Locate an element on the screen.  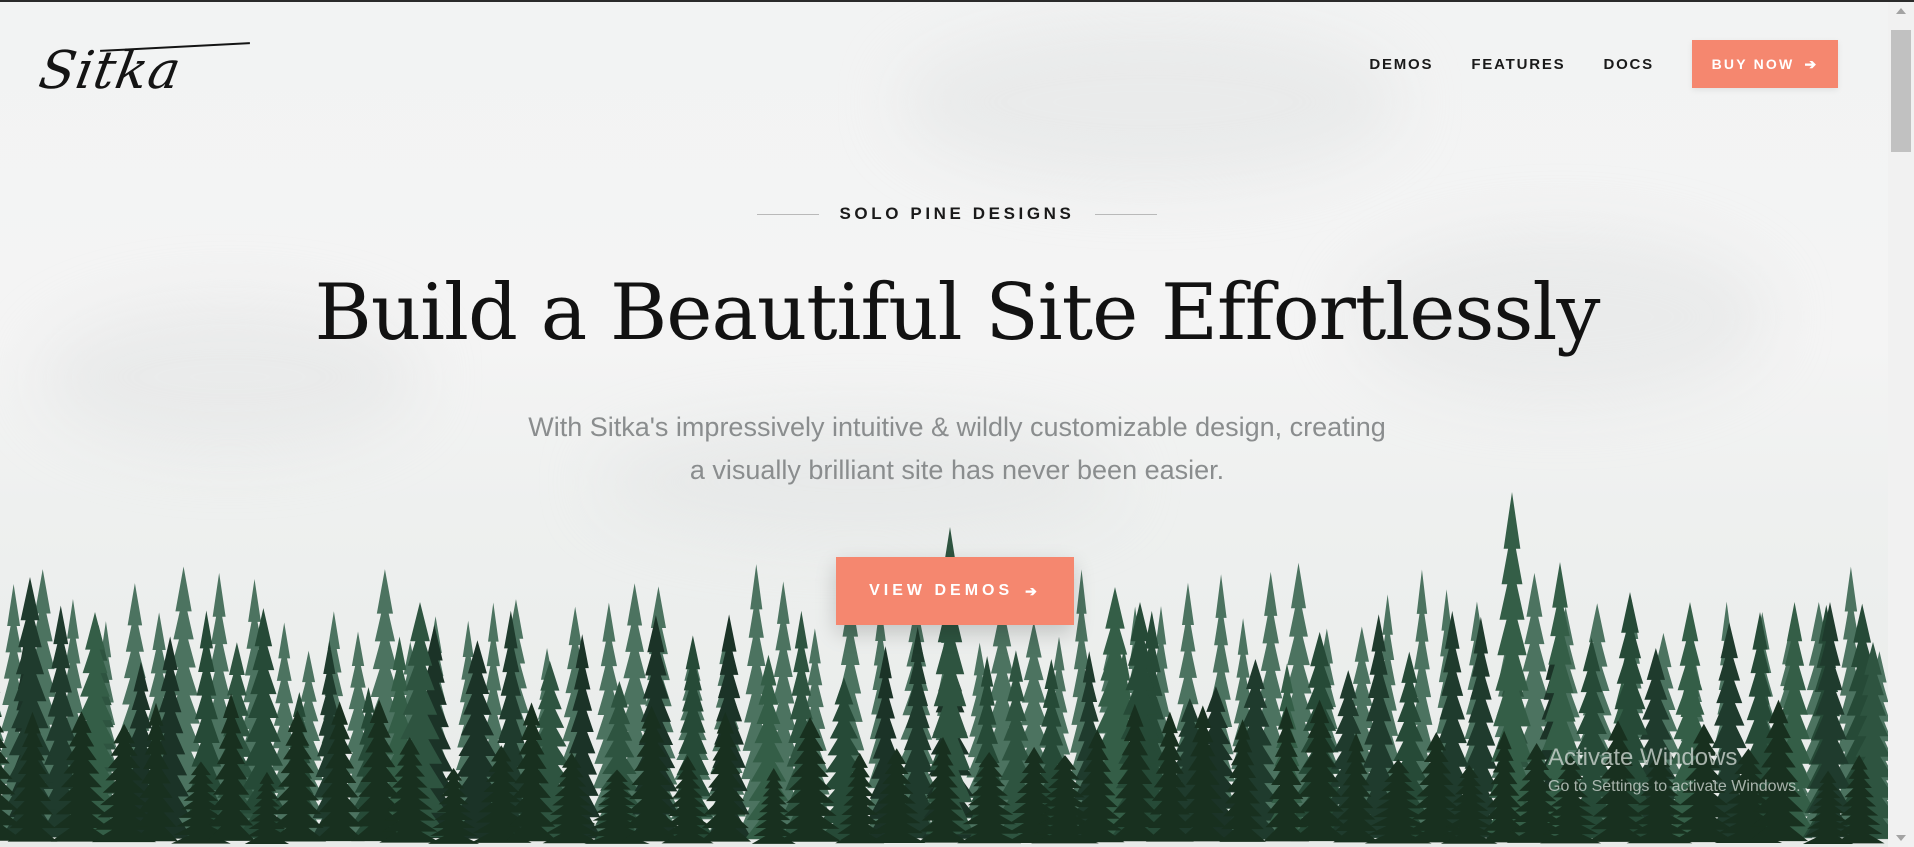
buy-now-button: BUY NOW ➔ is located at coordinates (1765, 64).